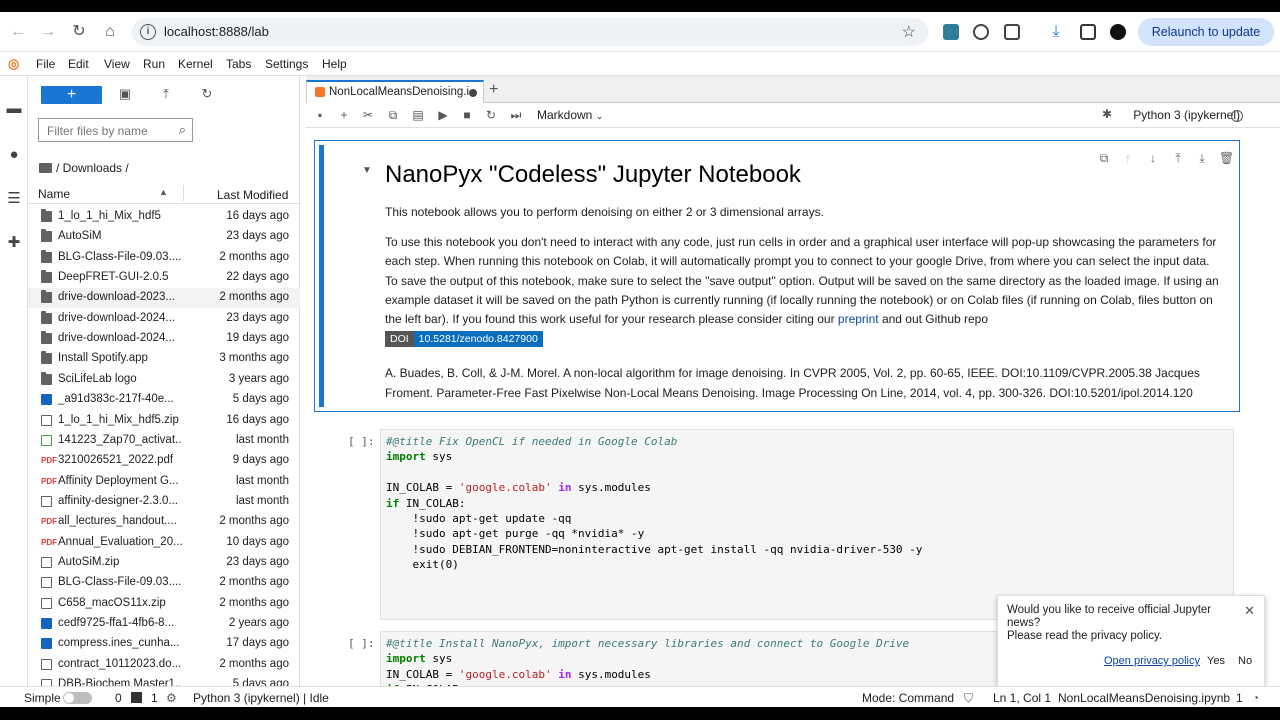 This screenshot has height=720, width=1280. What do you see at coordinates (164, 644) in the screenshot?
I see `file-row: compress.ines_cunha... 17 days ago` at bounding box center [164, 644].